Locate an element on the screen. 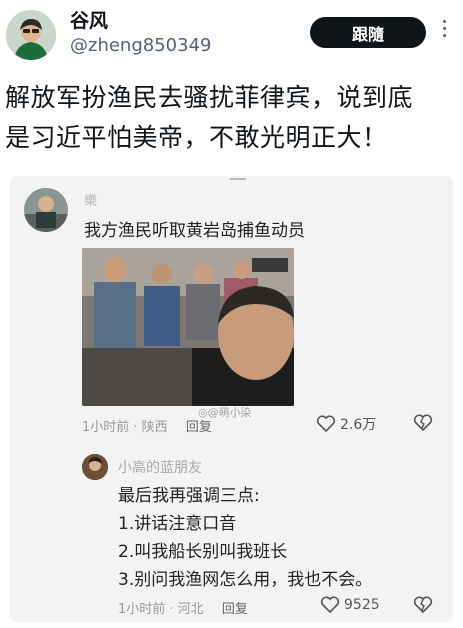 Image resolution: width=463 pixels, height=628 pixels. reply-meta: 1小时前 · 河北 回复 is located at coordinates (183, 607).